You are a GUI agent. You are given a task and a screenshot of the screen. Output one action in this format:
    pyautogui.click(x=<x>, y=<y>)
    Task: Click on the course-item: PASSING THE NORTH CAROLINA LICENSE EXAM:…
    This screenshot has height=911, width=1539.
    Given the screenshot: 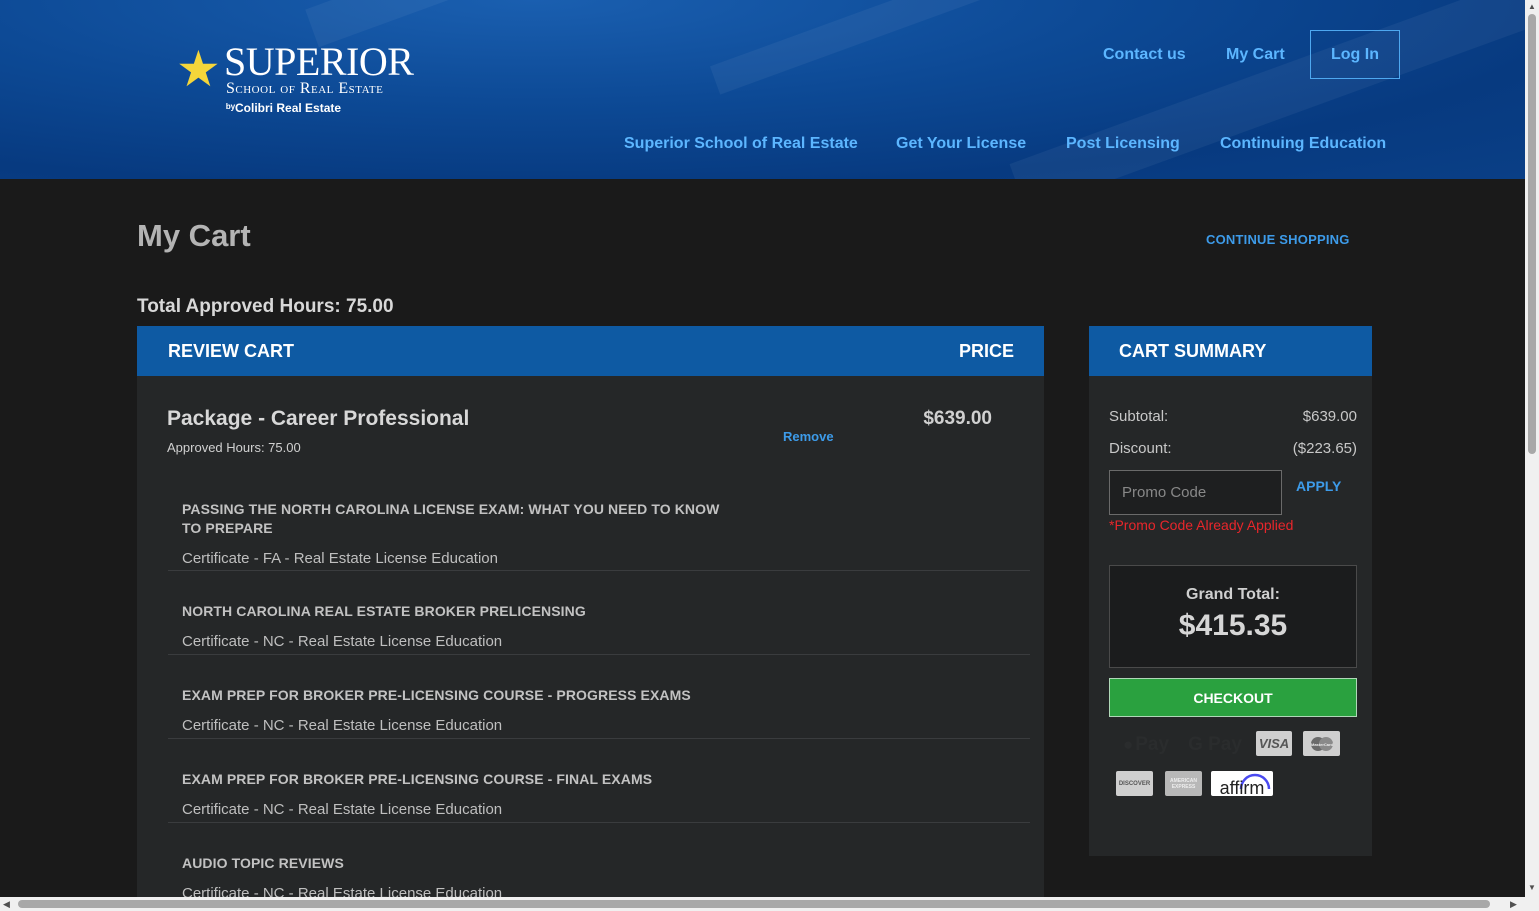 What is the action you would take?
    pyautogui.click(x=599, y=531)
    